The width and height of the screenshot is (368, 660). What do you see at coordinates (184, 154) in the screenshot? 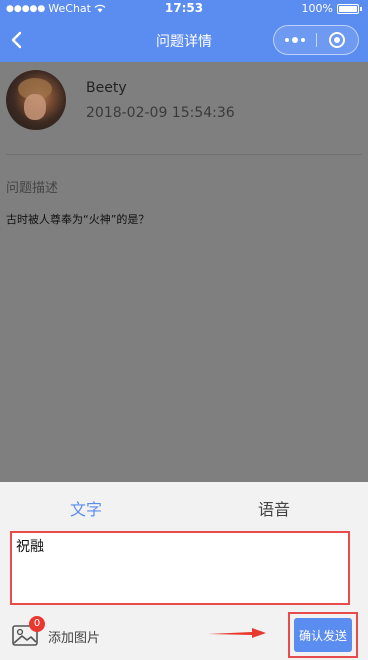
I see `divider` at bounding box center [184, 154].